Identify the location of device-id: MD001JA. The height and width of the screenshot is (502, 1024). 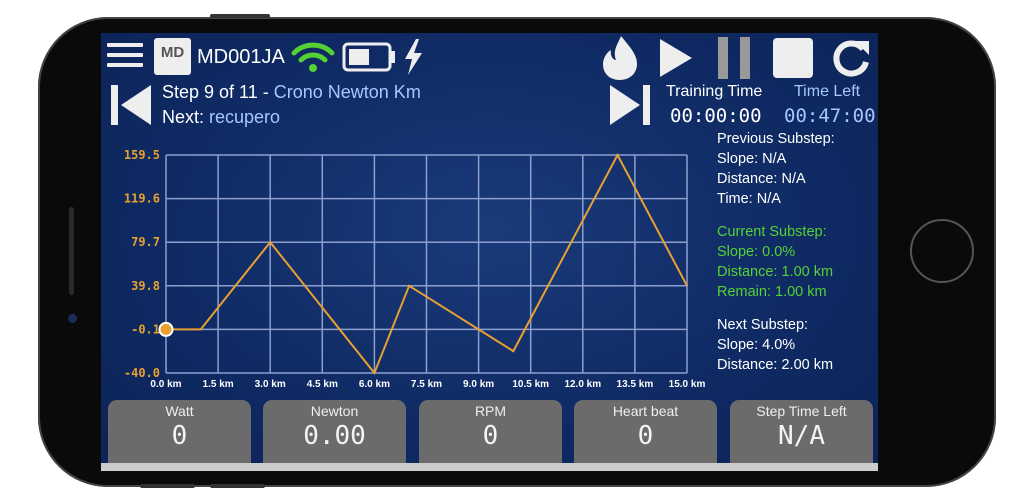
(241, 57).